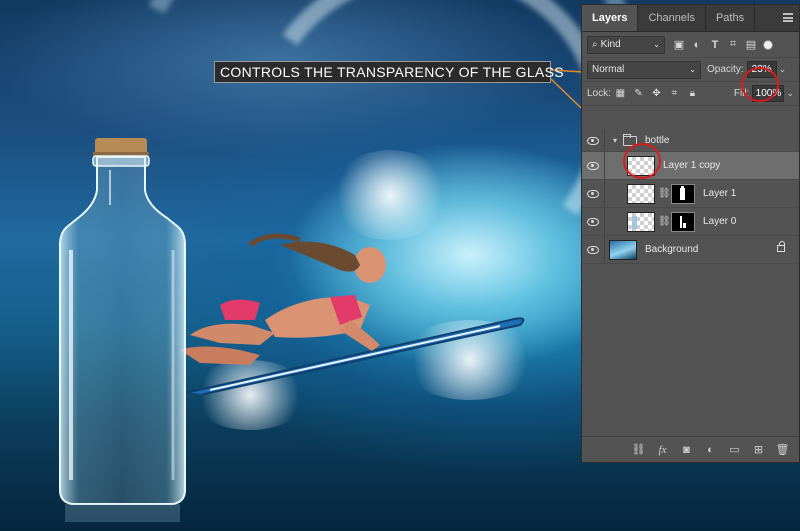 The height and width of the screenshot is (531, 800). I want to click on layer-row-layer-0: ⛓︎ Layer 0, so click(690, 222).